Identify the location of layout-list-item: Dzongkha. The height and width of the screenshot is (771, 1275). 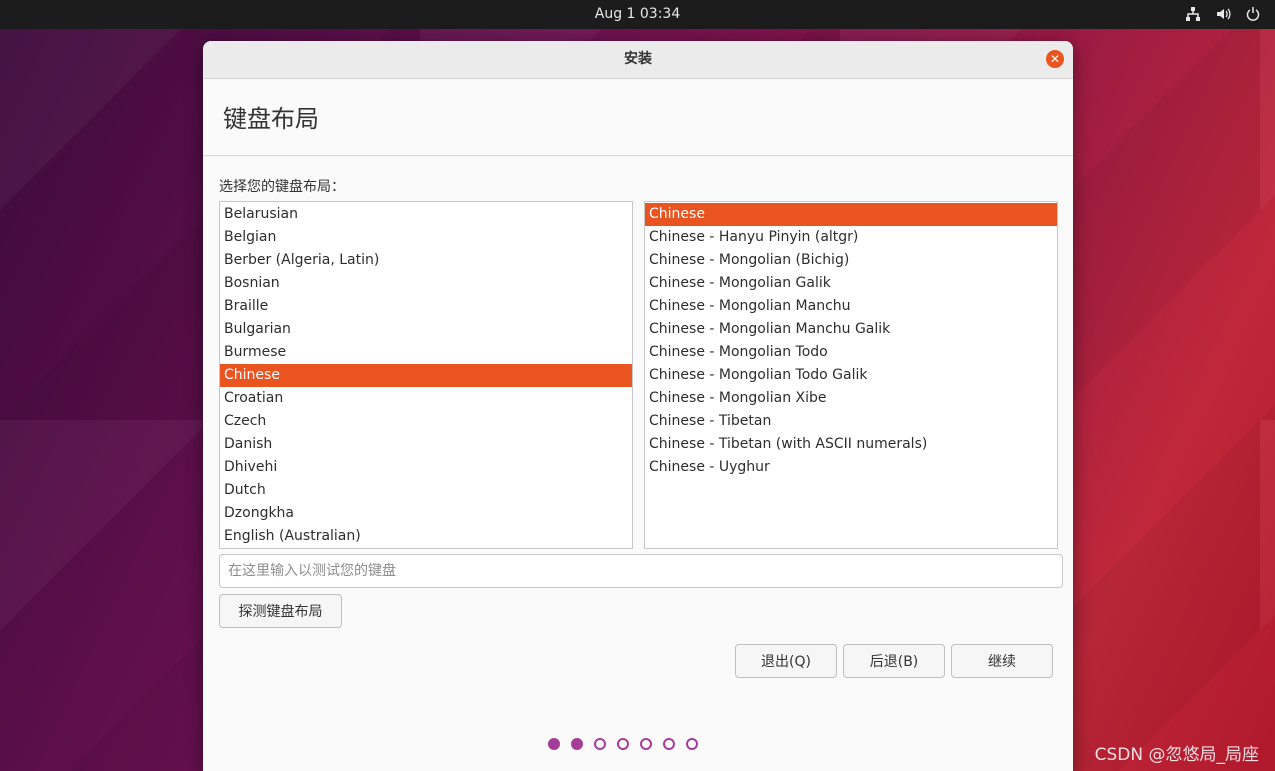
(426, 513).